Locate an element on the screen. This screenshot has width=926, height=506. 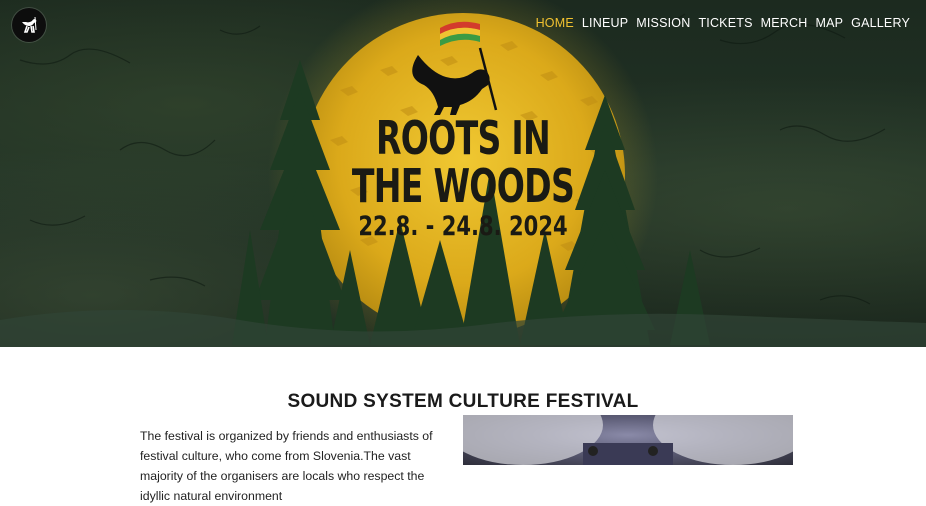
nav-tickets: TICKETS is located at coordinates (725, 23).